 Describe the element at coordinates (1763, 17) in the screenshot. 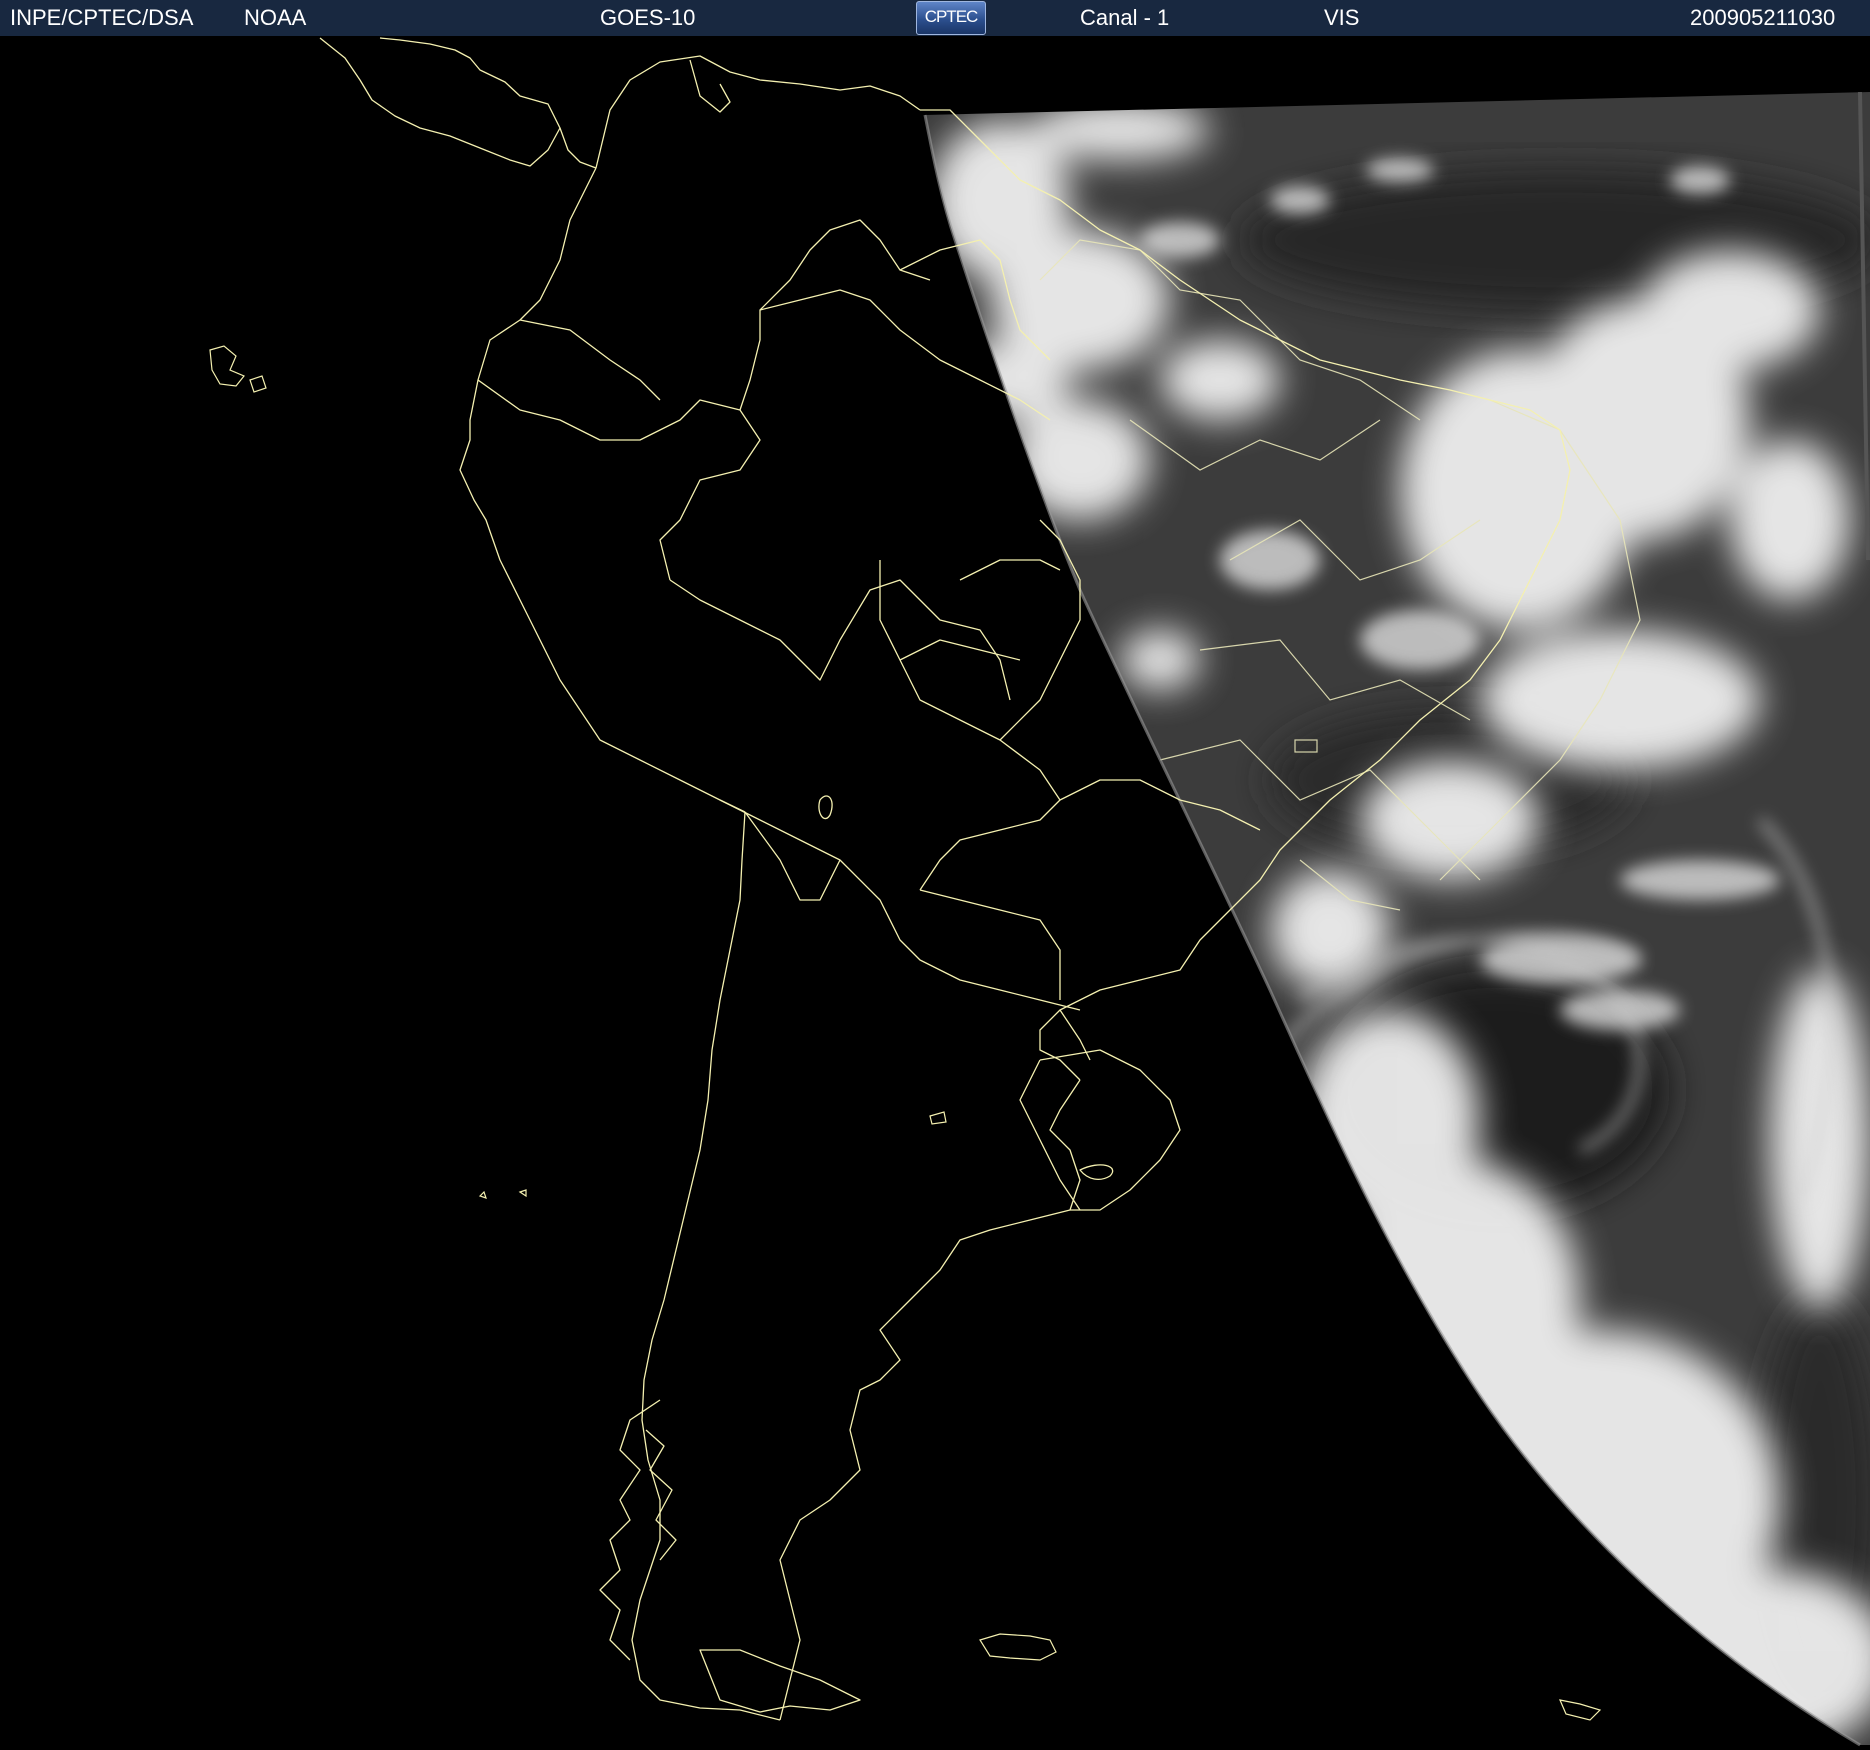

I see `timestamp-label: 200905211030` at that location.